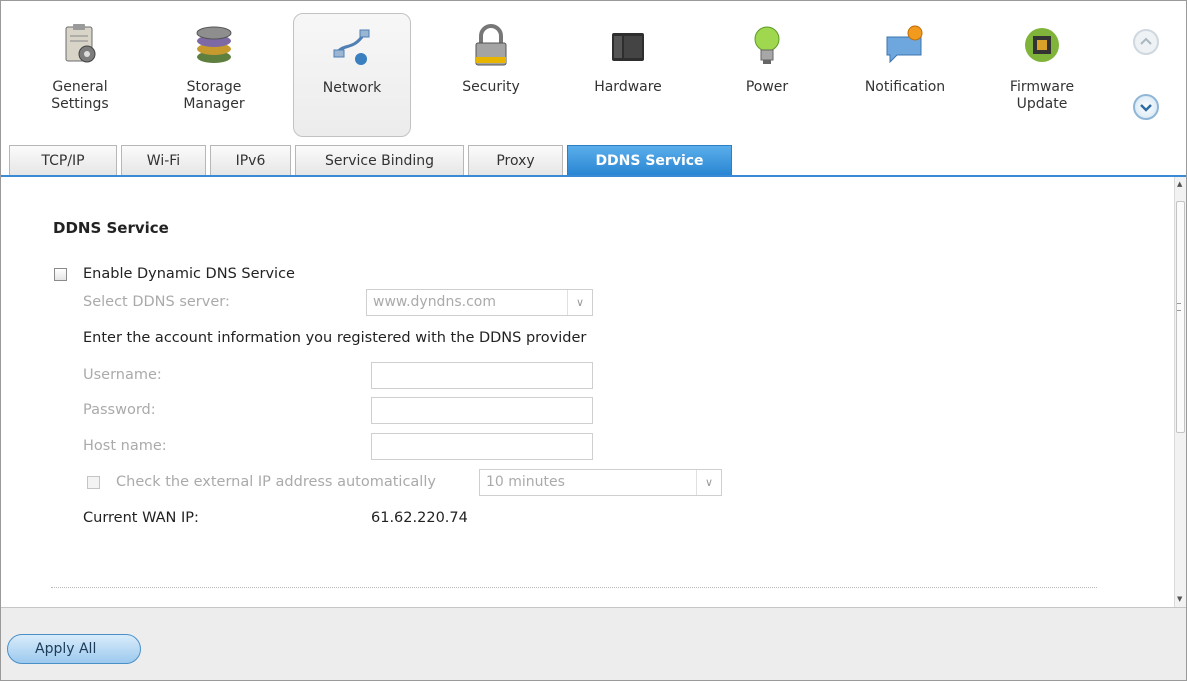 The image size is (1187, 681). What do you see at coordinates (122, 375) in the screenshot?
I see `username-label: Username:` at bounding box center [122, 375].